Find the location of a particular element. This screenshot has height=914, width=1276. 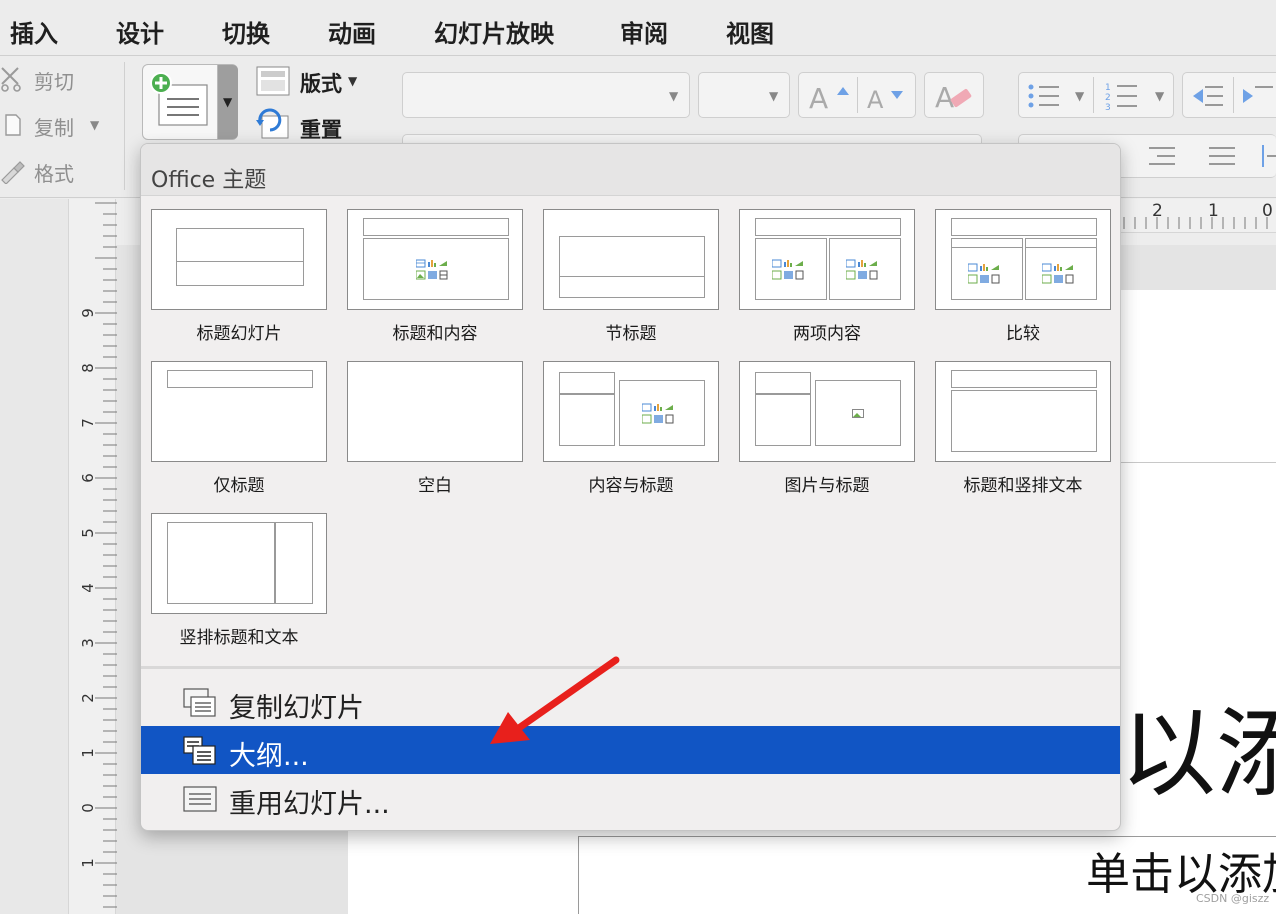

justify-icon is located at coordinates (1222, 156).